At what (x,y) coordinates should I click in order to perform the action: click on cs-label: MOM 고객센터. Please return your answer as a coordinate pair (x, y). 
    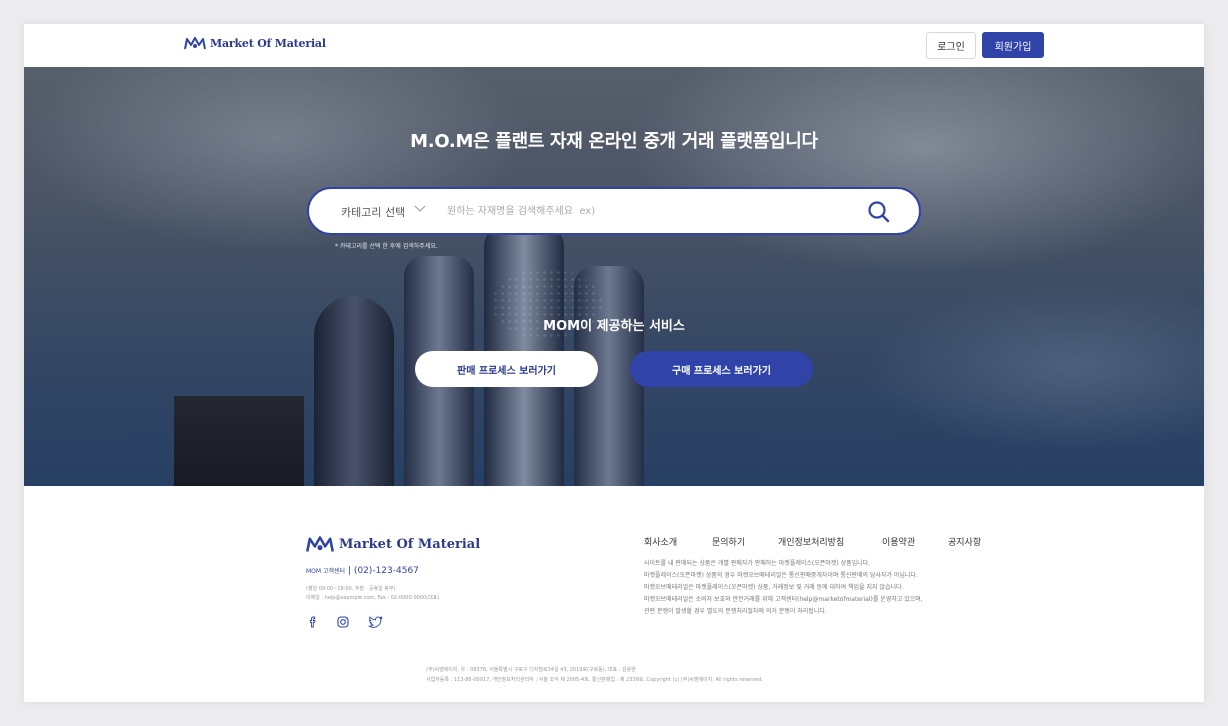
    Looking at the image, I should click on (326, 571).